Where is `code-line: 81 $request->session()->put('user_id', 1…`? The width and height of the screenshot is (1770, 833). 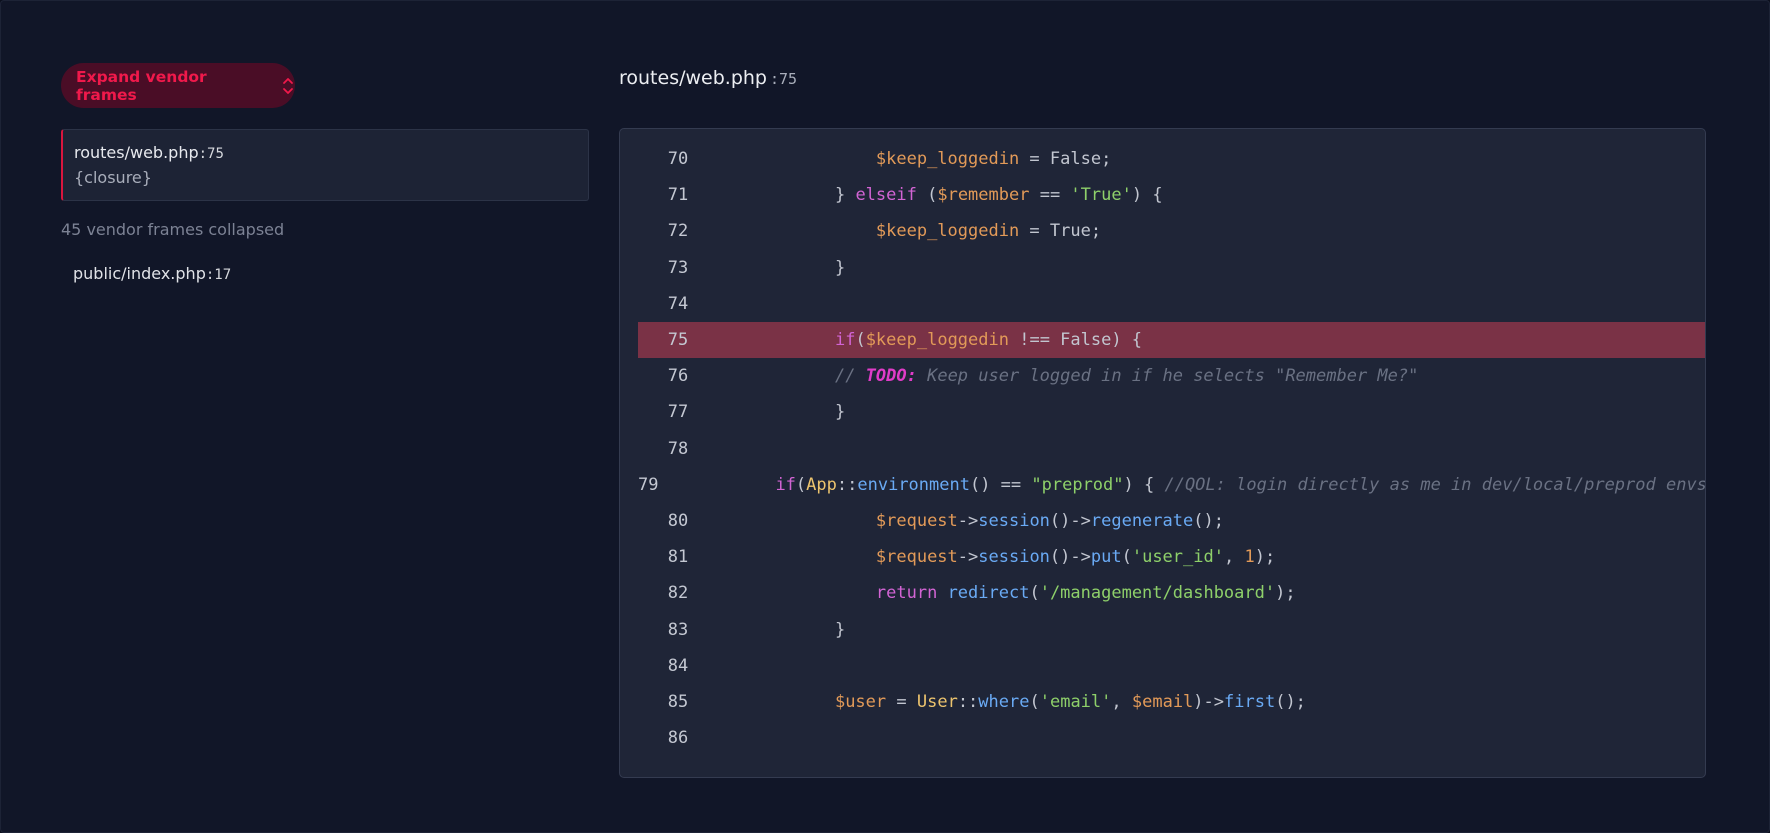
code-line: 81 $request->session()->put('user_id', 1… is located at coordinates (1171, 557).